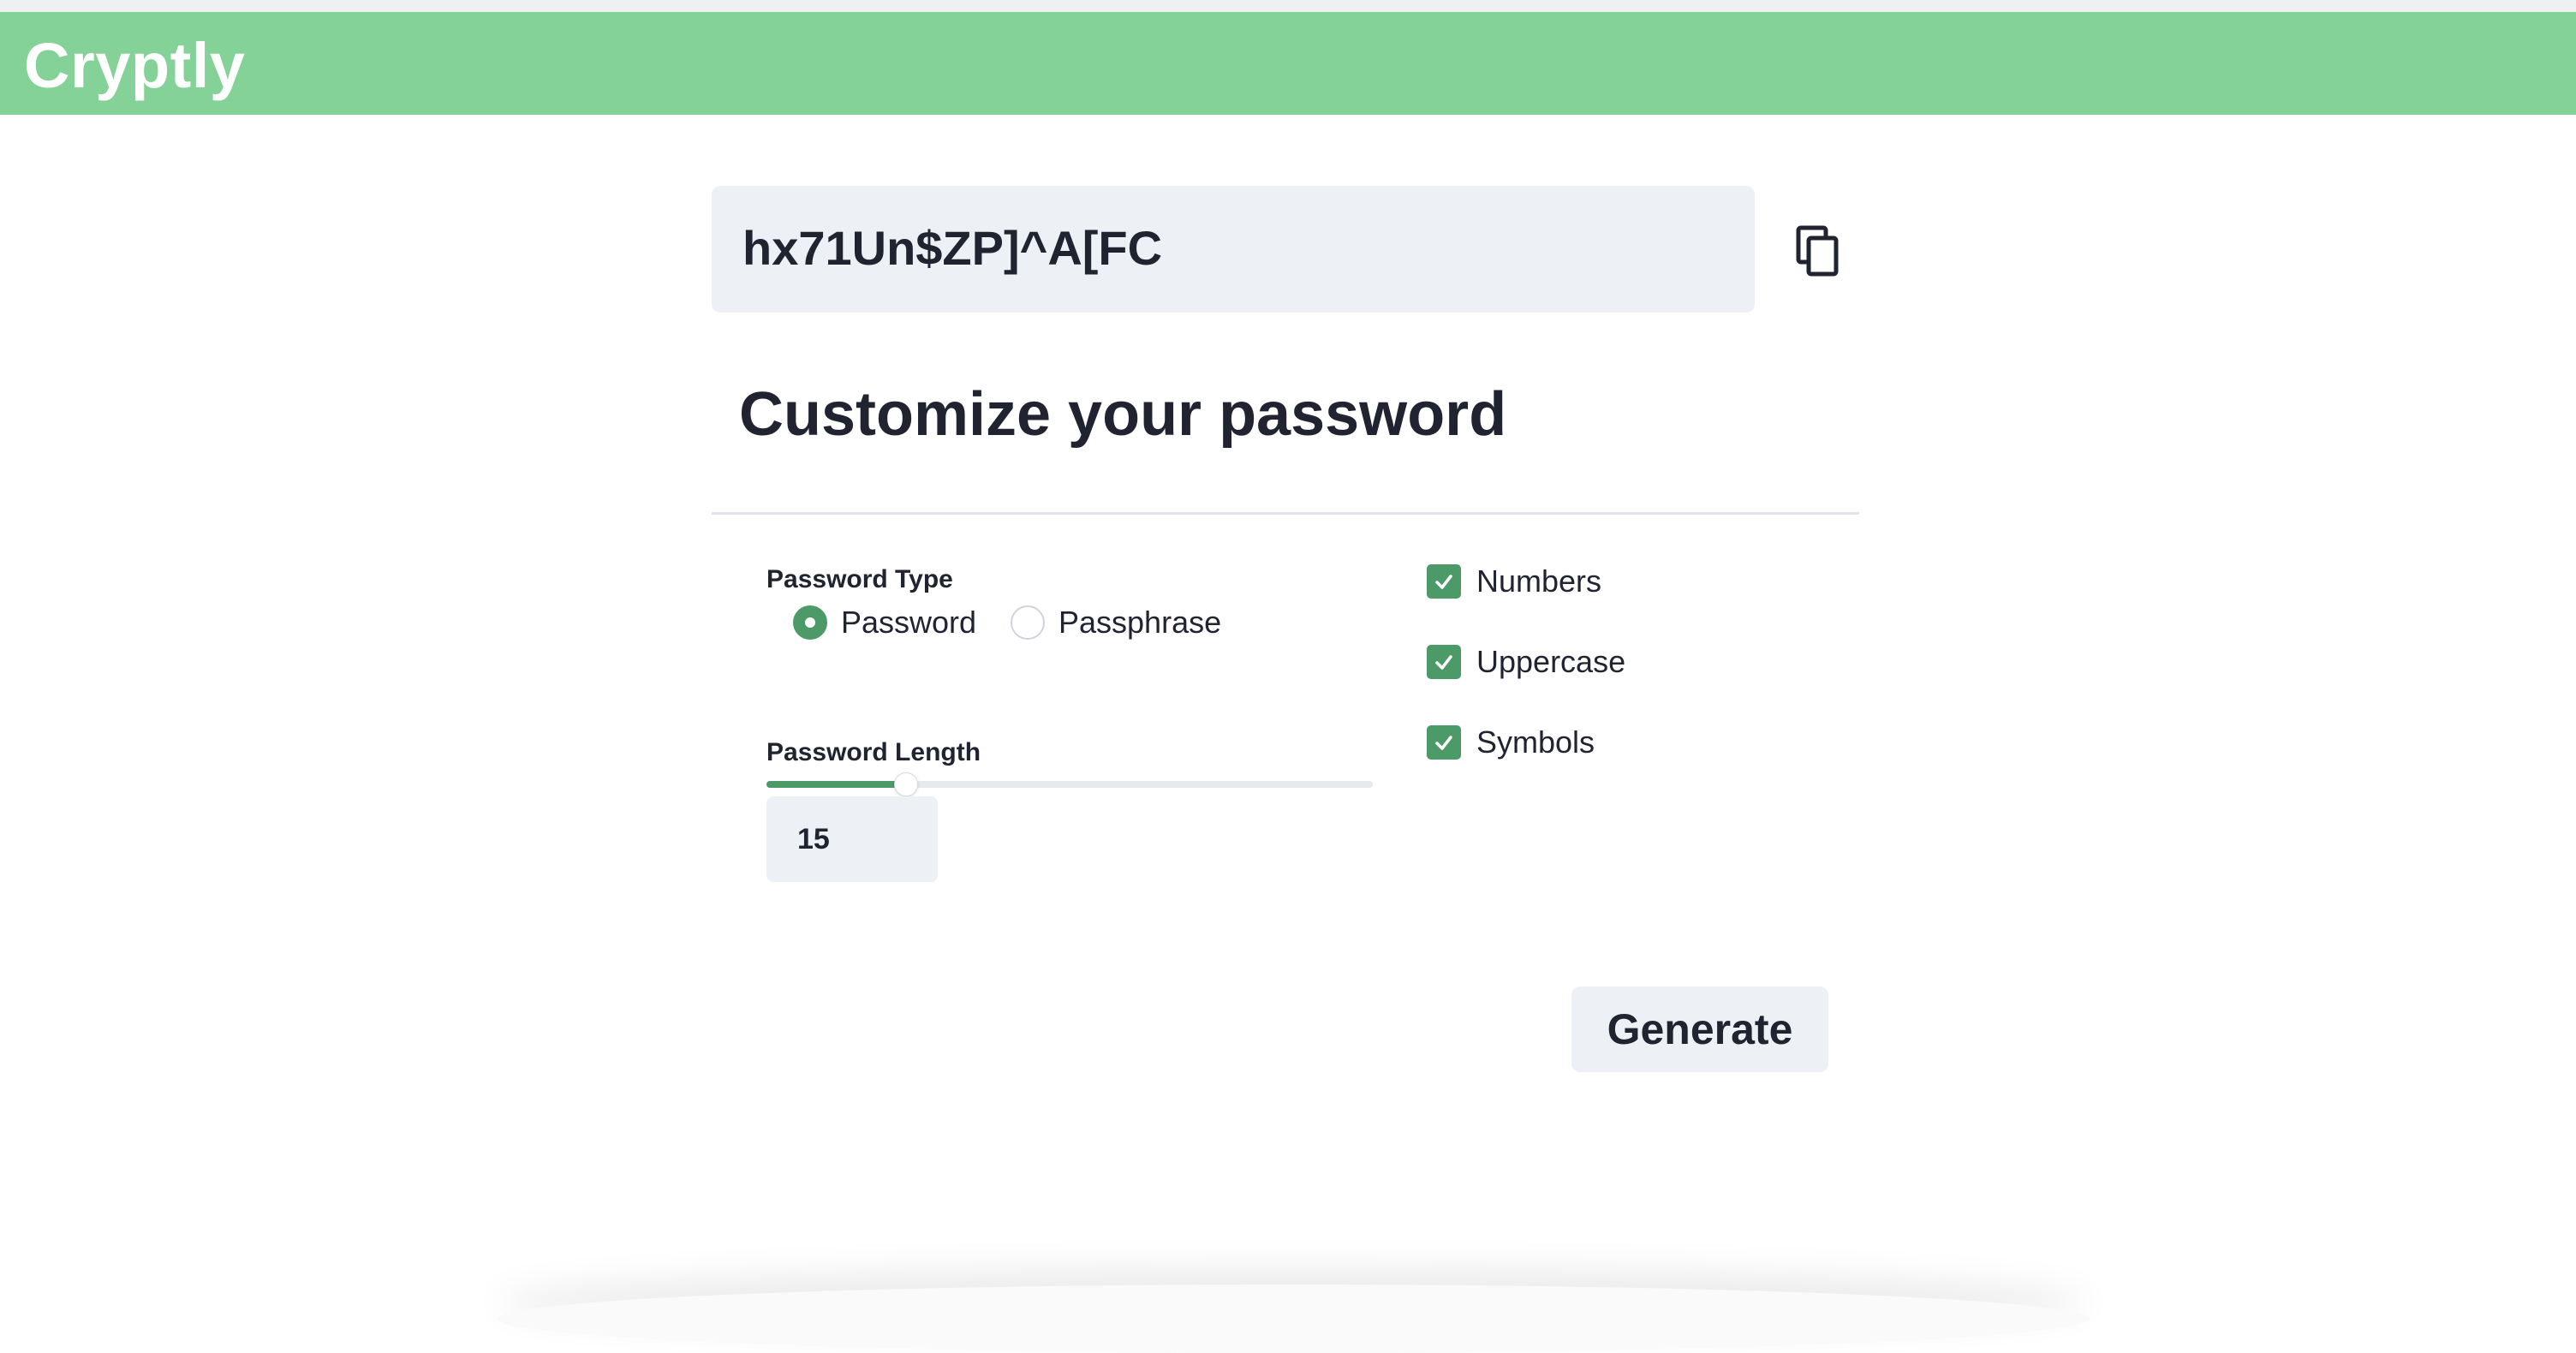  Describe the element at coordinates (1285, 513) in the screenshot. I see `section-divider` at that location.